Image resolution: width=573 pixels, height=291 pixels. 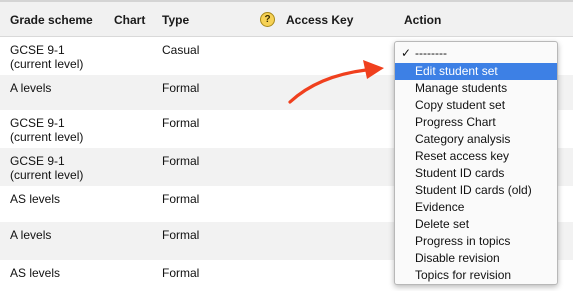 I want to click on menu-option-label: Manage students, so click(x=461, y=88).